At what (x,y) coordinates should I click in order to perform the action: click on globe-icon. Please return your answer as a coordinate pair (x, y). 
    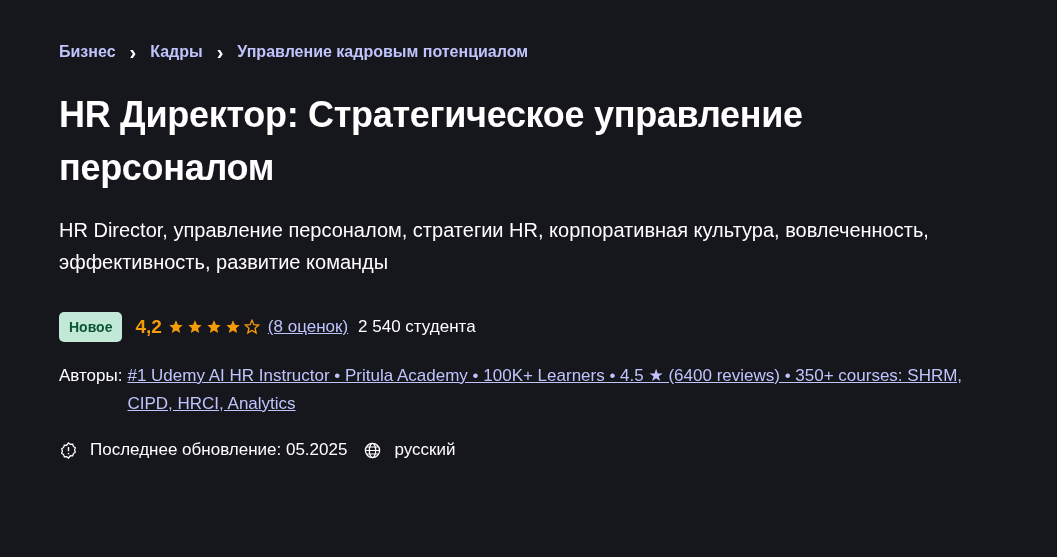
    Looking at the image, I should click on (373, 450).